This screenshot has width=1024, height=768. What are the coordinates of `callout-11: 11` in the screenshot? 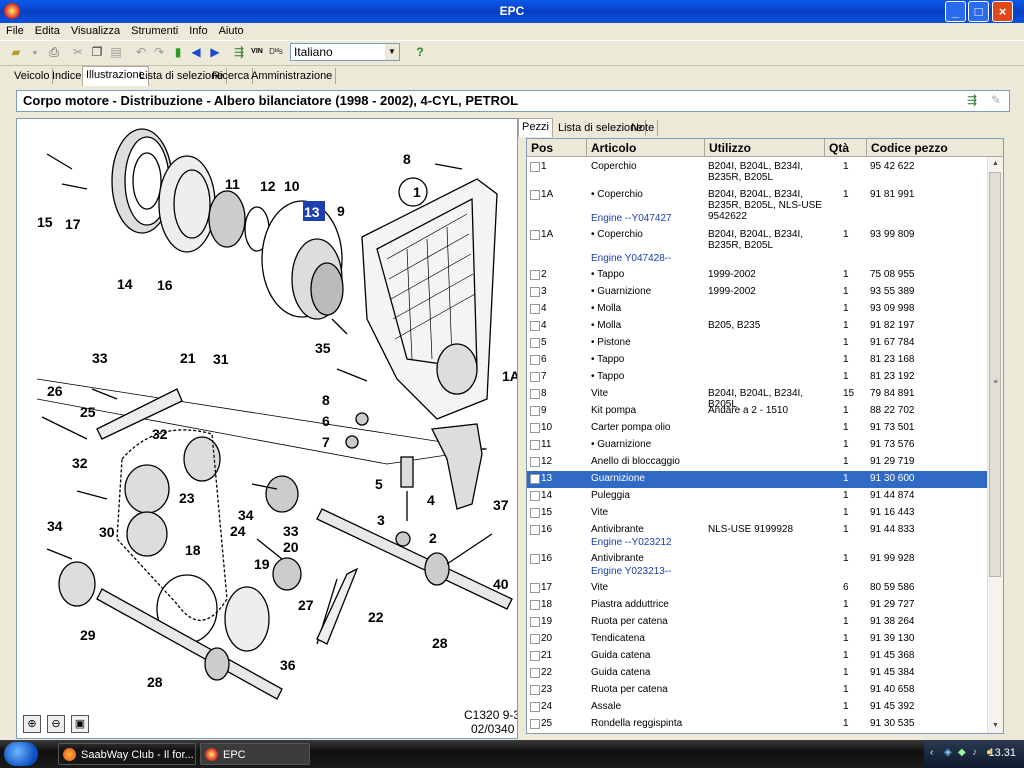 It's located at (232, 184).